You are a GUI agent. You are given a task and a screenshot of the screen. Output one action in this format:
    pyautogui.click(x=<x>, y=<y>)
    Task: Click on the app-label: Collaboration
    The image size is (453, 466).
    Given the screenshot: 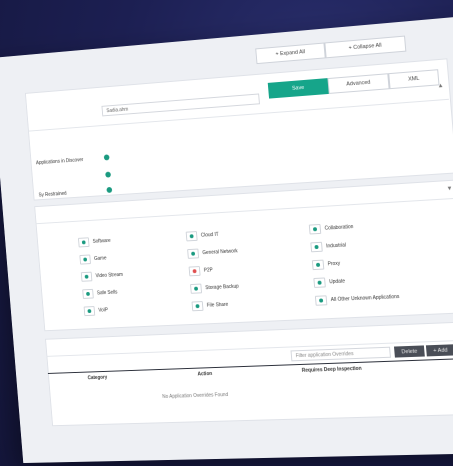 What is the action you would take?
    pyautogui.click(x=339, y=228)
    